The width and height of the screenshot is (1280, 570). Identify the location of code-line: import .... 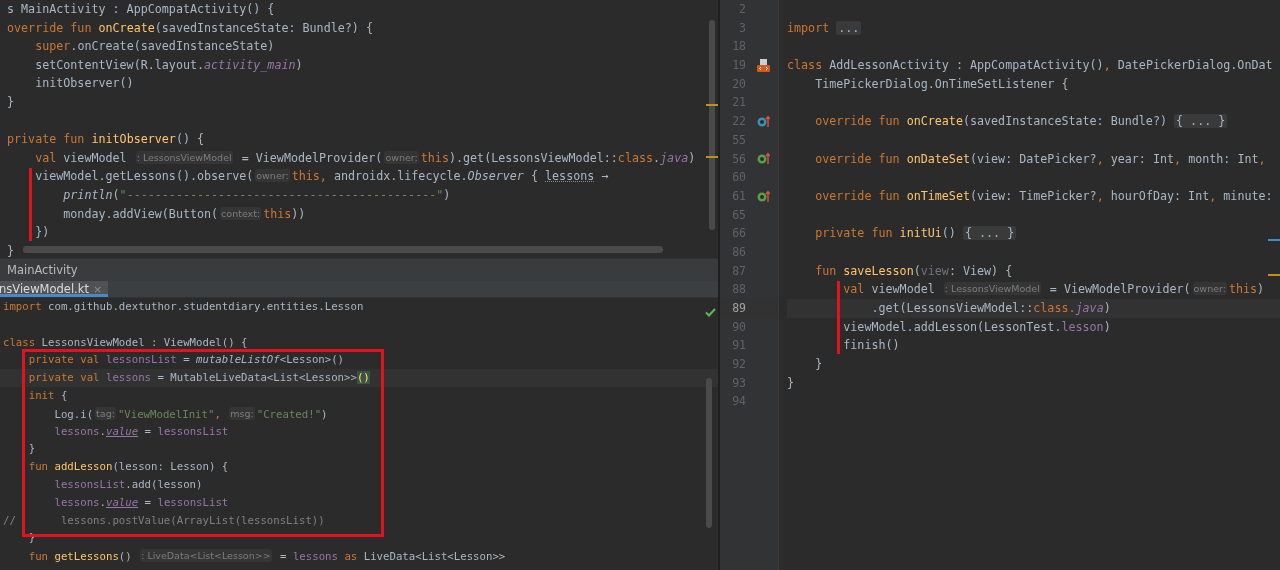
(824, 27).